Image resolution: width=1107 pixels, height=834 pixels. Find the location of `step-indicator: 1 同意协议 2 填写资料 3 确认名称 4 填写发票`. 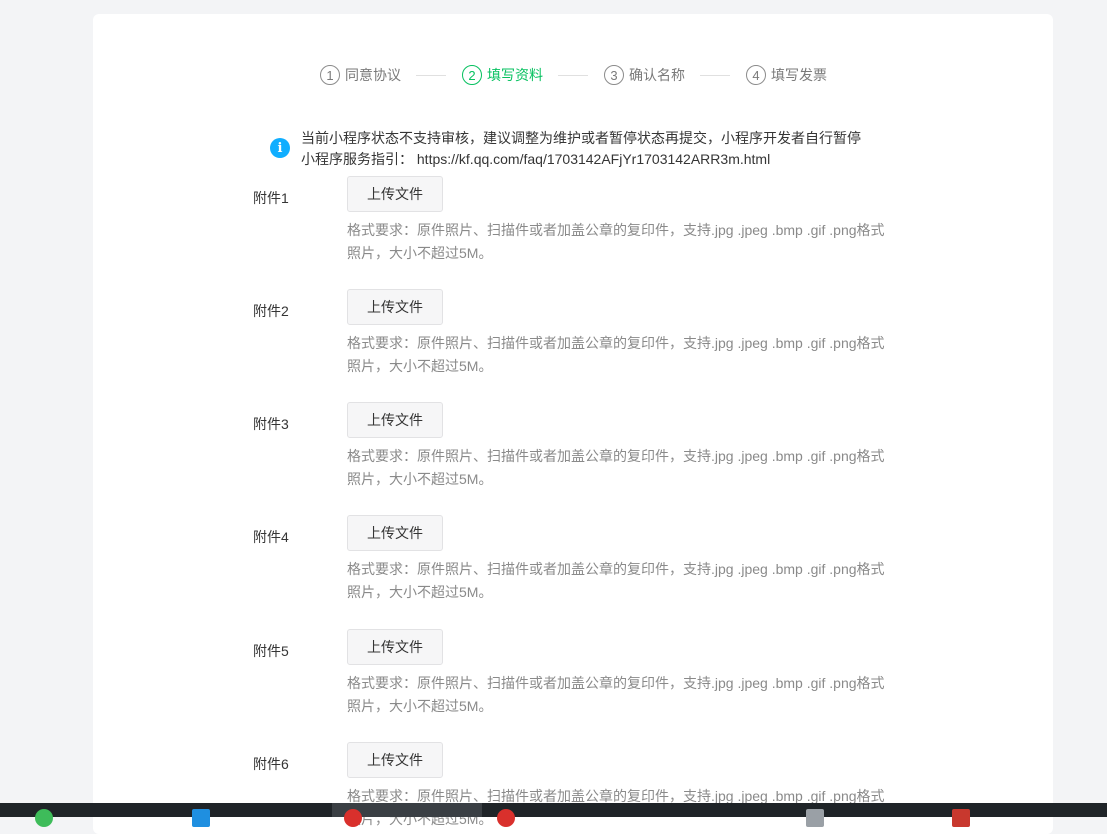

step-indicator: 1 同意协议 2 填写资料 3 确认名称 4 填写发票 is located at coordinates (573, 76).